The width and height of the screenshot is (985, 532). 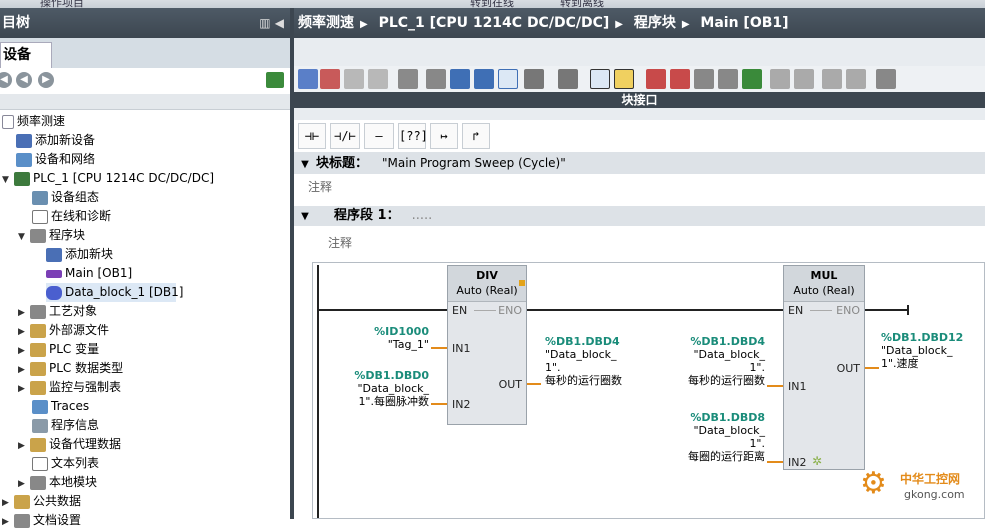 What do you see at coordinates (89, 273) in the screenshot?
I see `tree-item-main-ob1: Main [OB1]` at bounding box center [89, 273].